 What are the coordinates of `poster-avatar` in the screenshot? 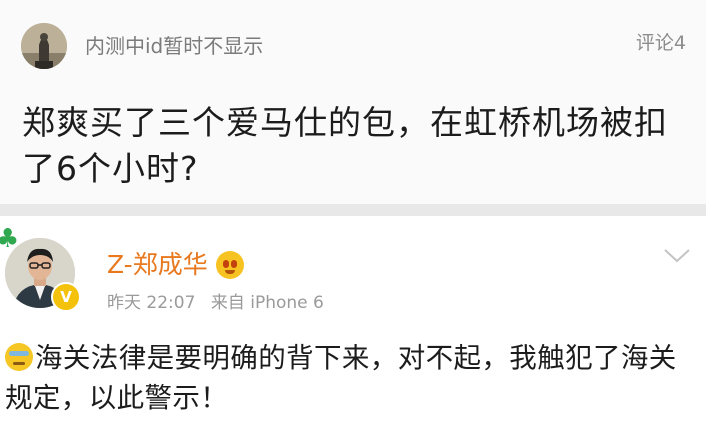 It's located at (44, 46).